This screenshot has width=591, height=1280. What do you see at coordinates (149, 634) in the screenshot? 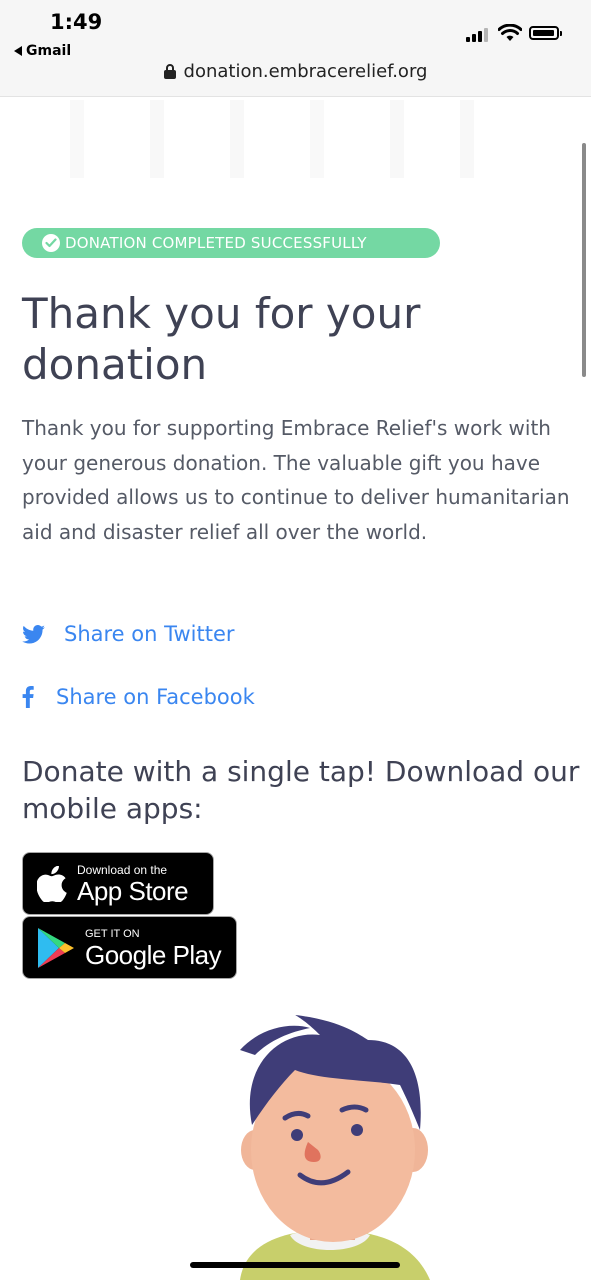
I see `share-twitter-label: Share on Twitter` at bounding box center [149, 634].